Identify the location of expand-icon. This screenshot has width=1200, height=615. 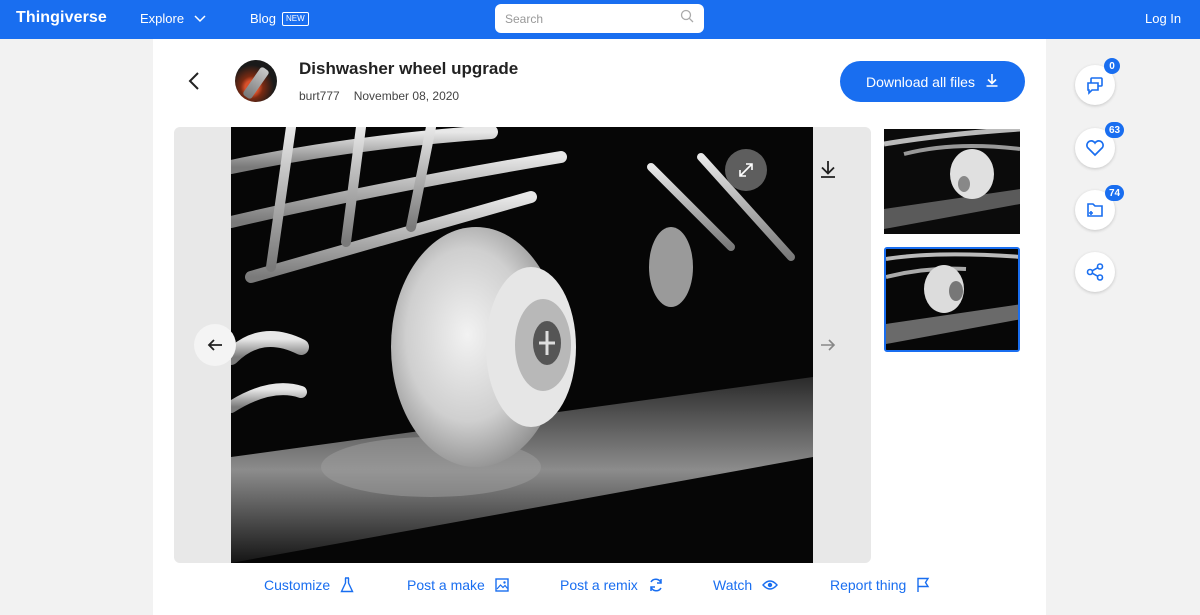
(746, 170).